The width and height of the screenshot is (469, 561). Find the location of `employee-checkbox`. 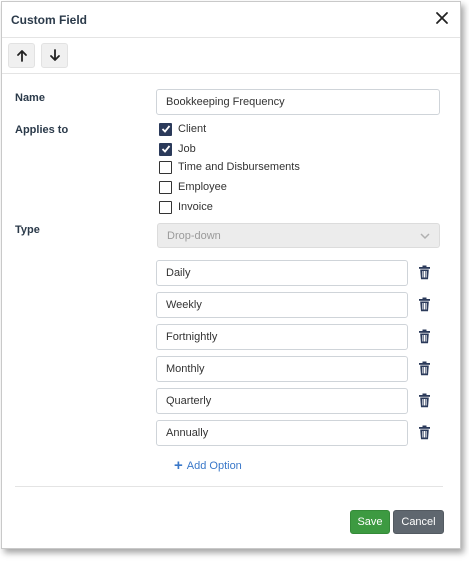

employee-checkbox is located at coordinates (165, 187).